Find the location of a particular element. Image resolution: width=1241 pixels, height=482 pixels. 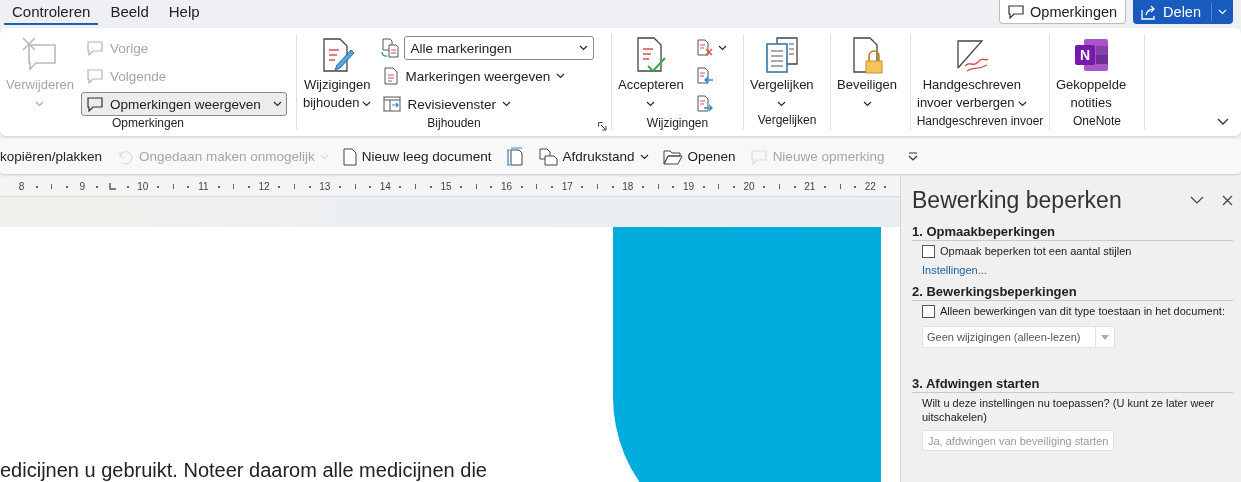

page-icon is located at coordinates (349, 156).